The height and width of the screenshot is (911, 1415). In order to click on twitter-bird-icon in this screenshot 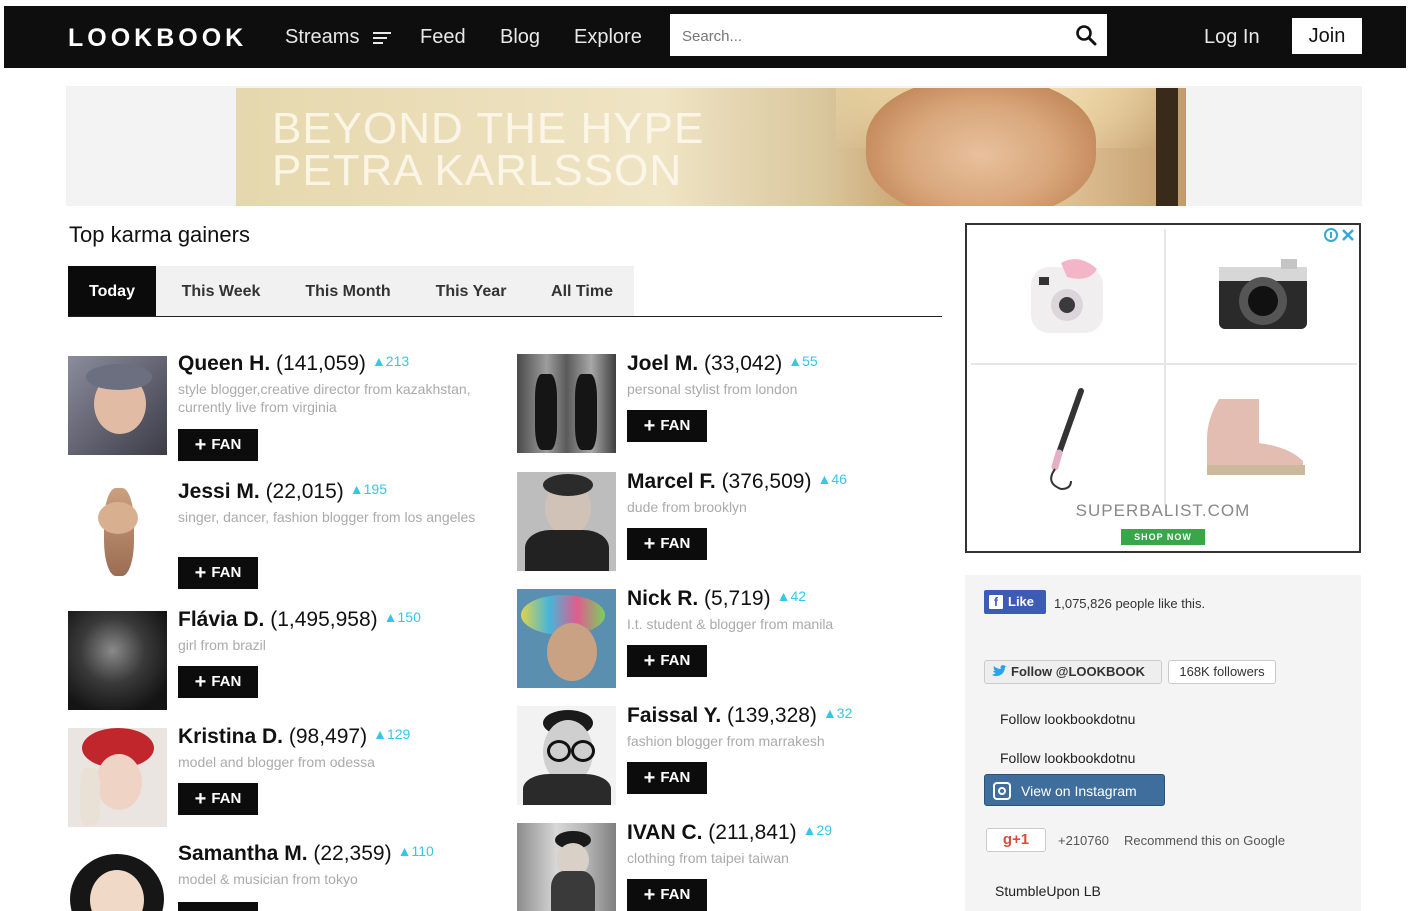, I will do `click(999, 671)`.